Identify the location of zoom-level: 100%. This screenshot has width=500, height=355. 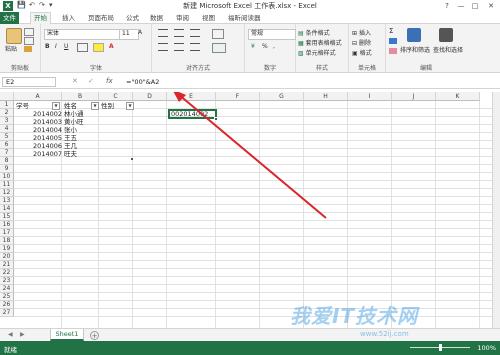
(486, 348).